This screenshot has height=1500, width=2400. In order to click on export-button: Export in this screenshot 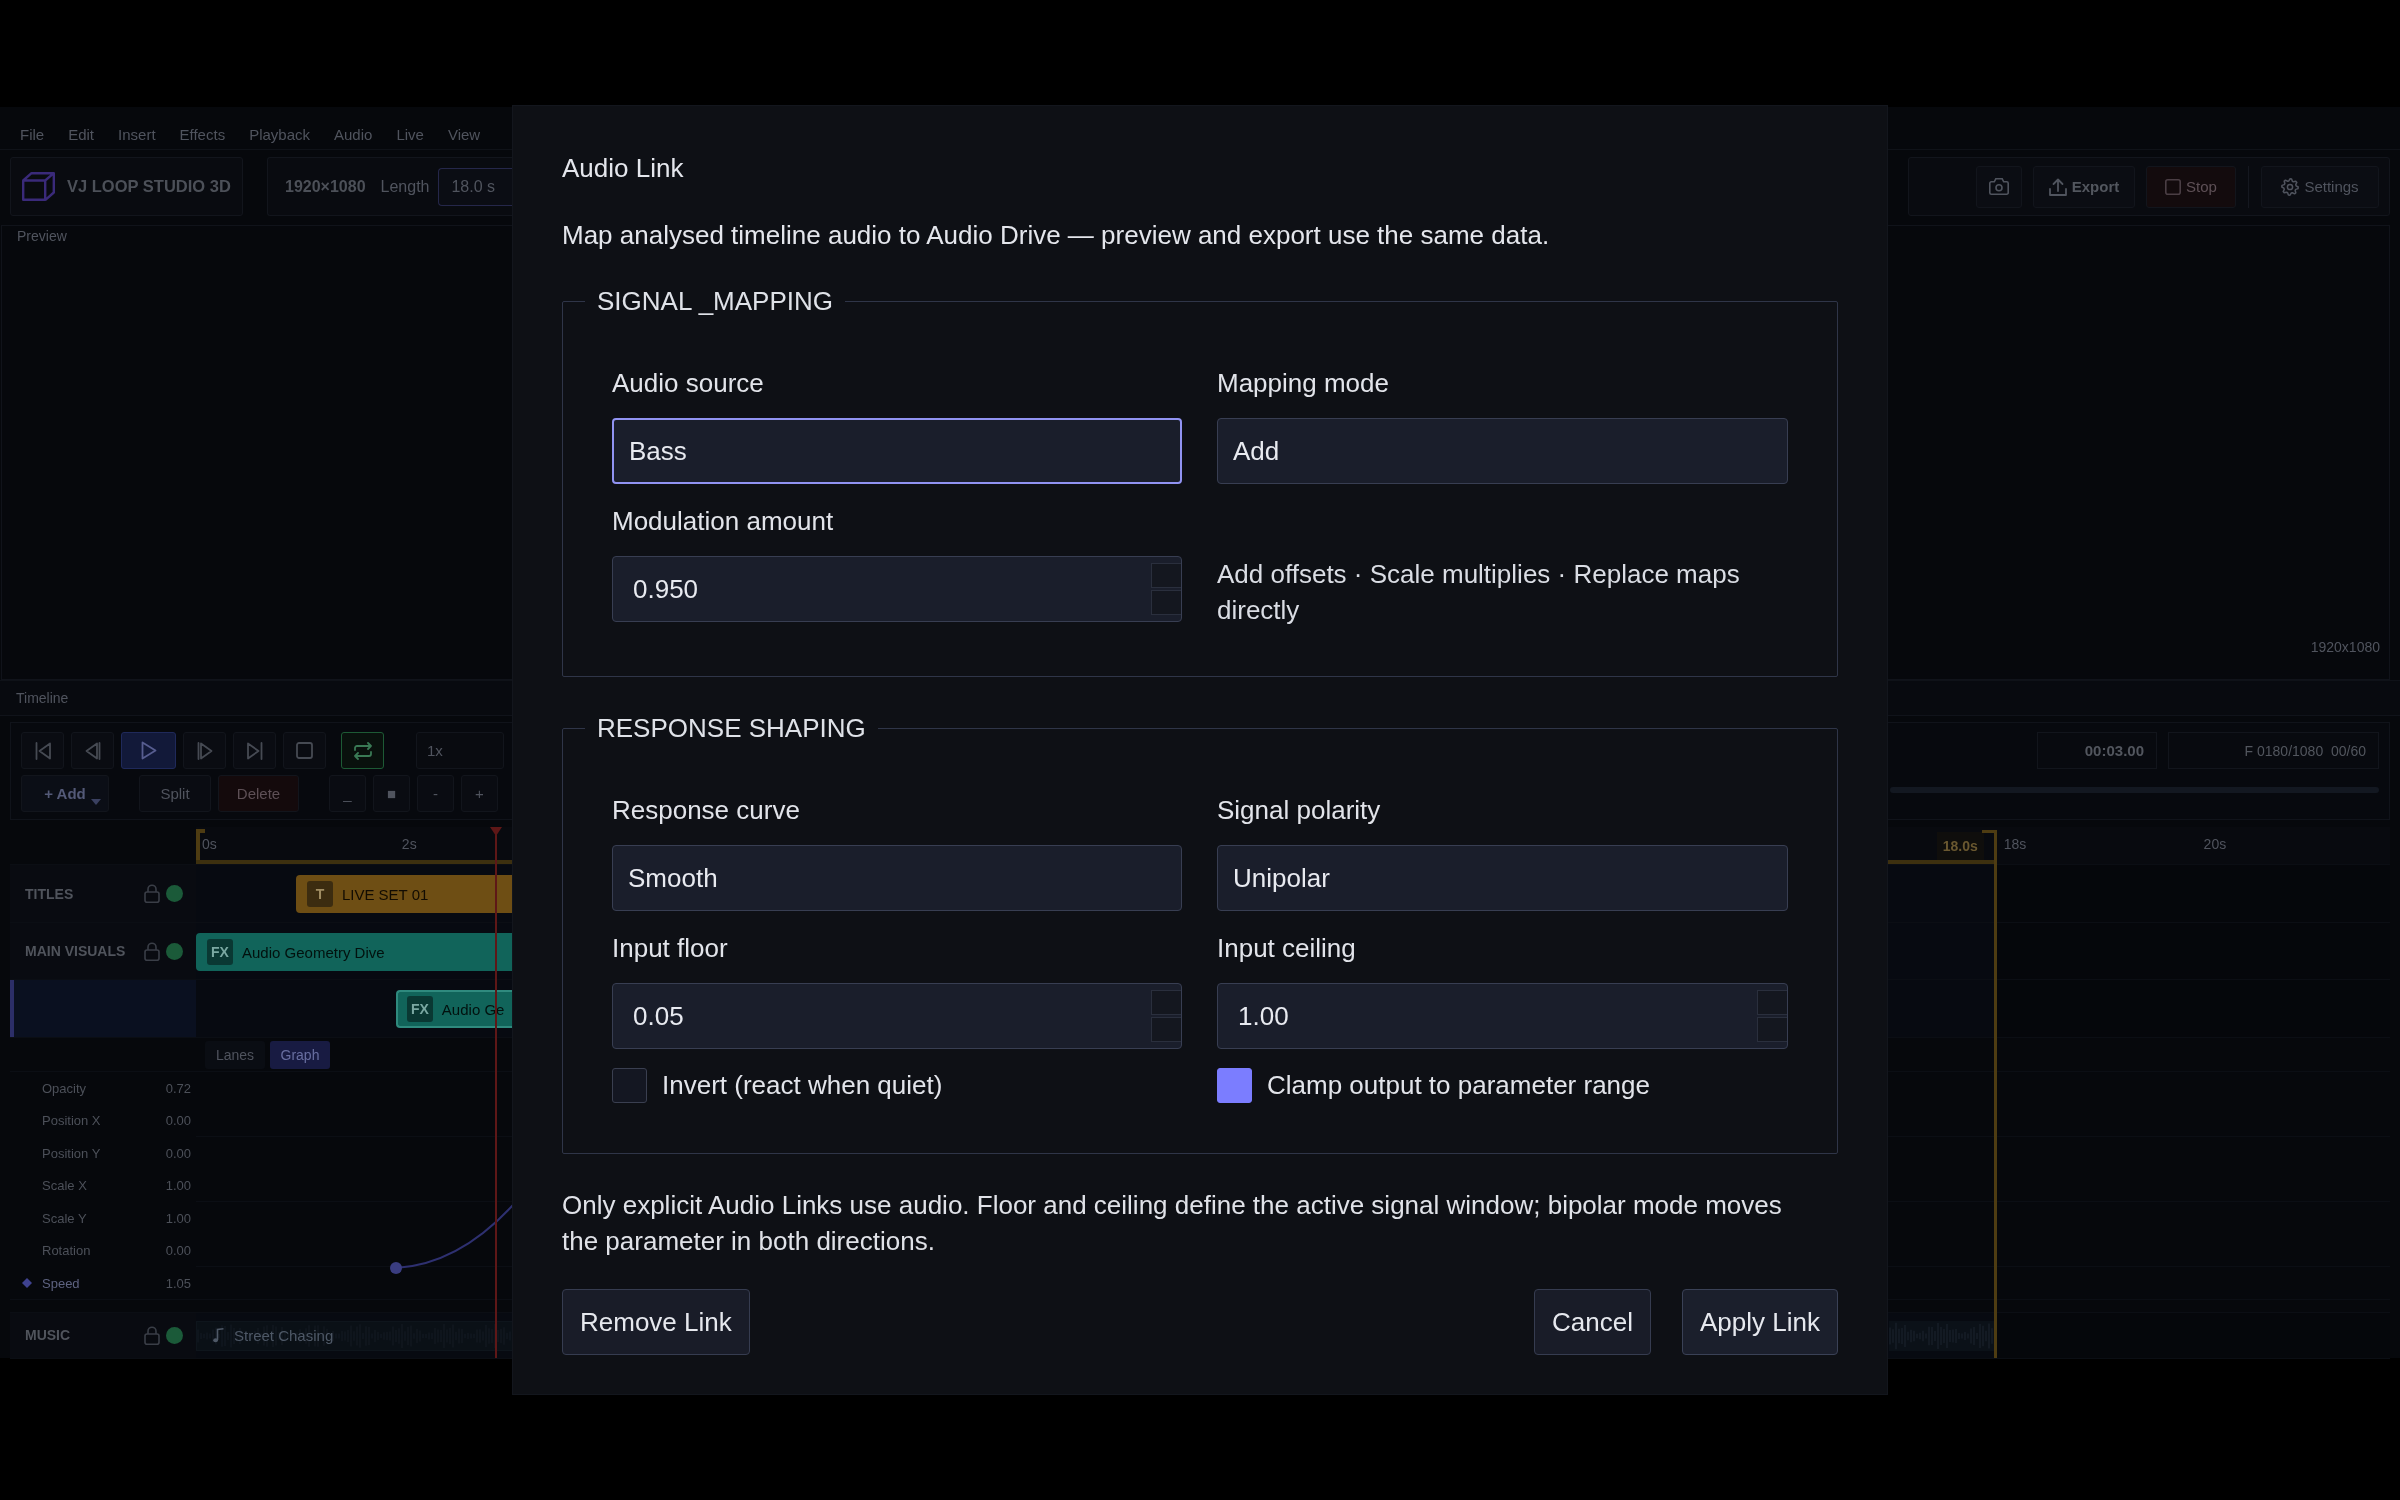, I will do `click(2084, 186)`.